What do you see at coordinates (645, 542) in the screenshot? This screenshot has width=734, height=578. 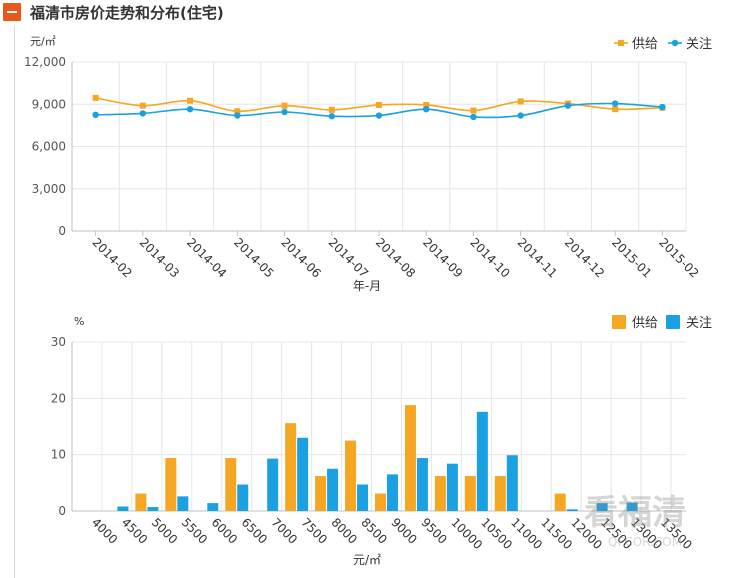 I see `watermark-url: QFCOR.COM` at bounding box center [645, 542].